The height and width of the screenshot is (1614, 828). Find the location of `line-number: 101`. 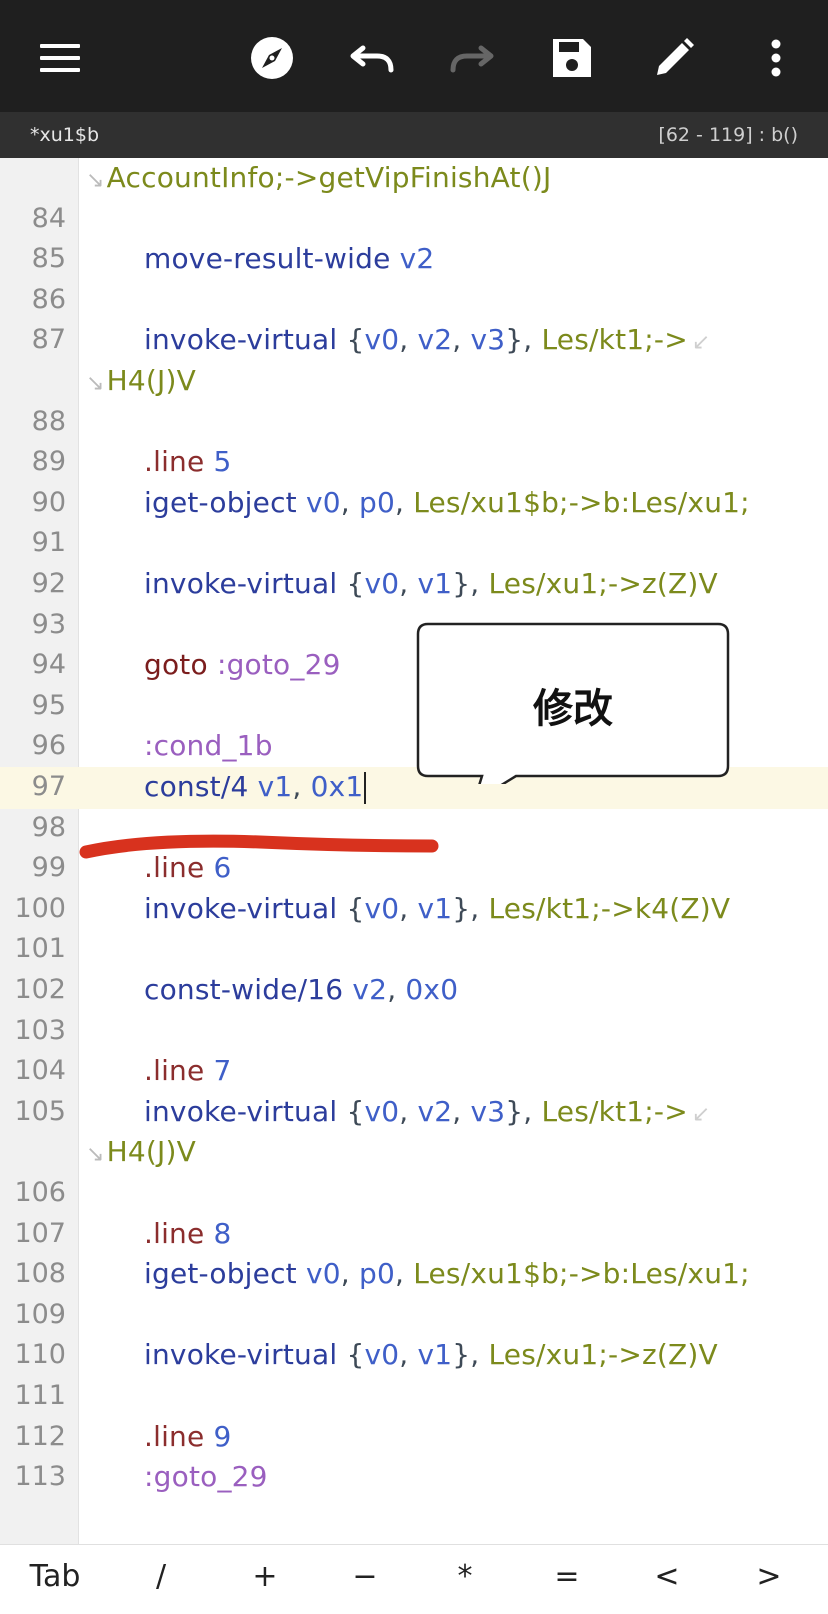

line-number: 101 is located at coordinates (40, 949).